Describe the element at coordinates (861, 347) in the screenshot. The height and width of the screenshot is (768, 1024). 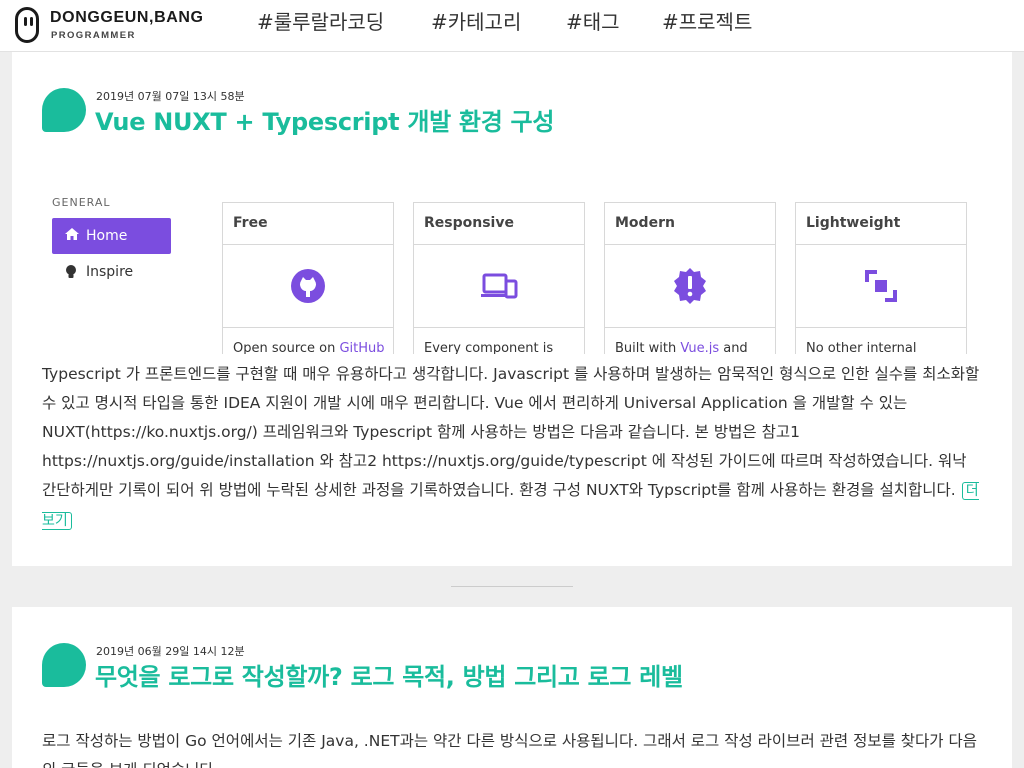
I see `feature-text: No other internal` at that location.